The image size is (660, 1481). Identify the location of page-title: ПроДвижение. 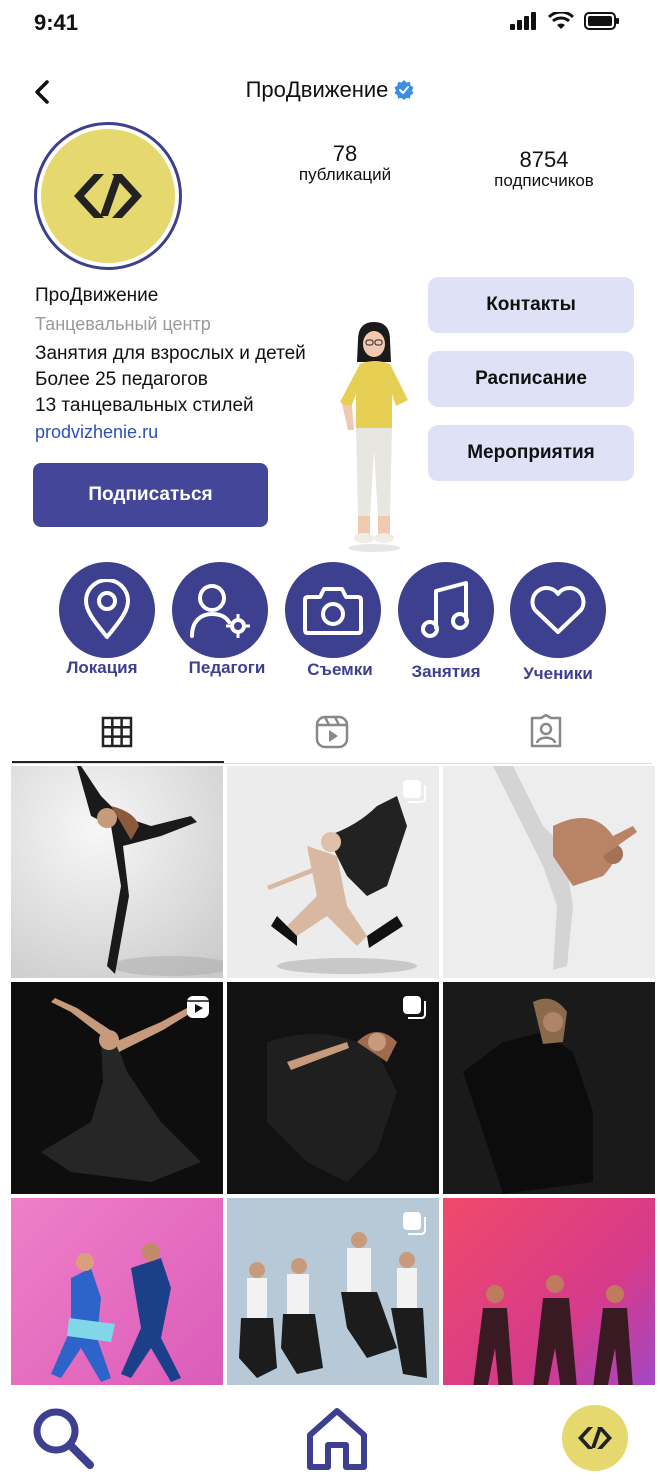
(330, 89).